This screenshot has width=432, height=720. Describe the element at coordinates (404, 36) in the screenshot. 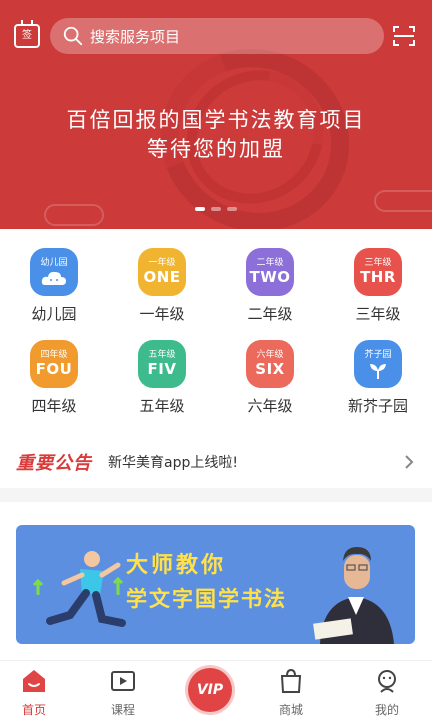

I see `scan-icon` at that location.